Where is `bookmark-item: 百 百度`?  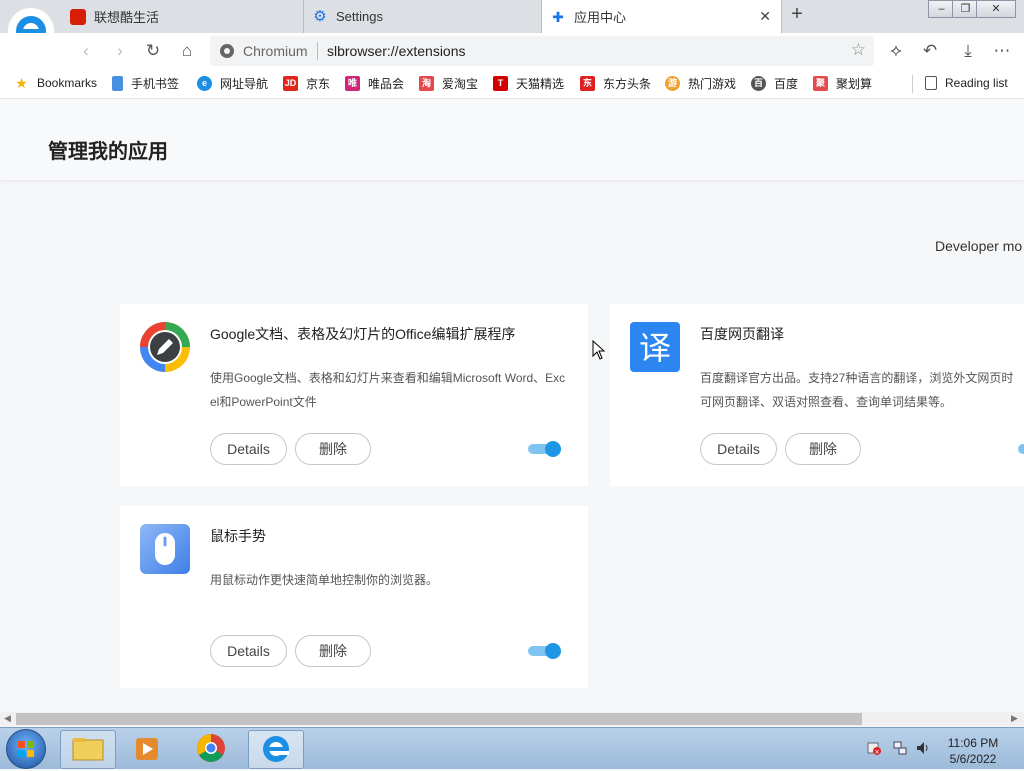 bookmark-item: 百 百度 is located at coordinates (774, 83).